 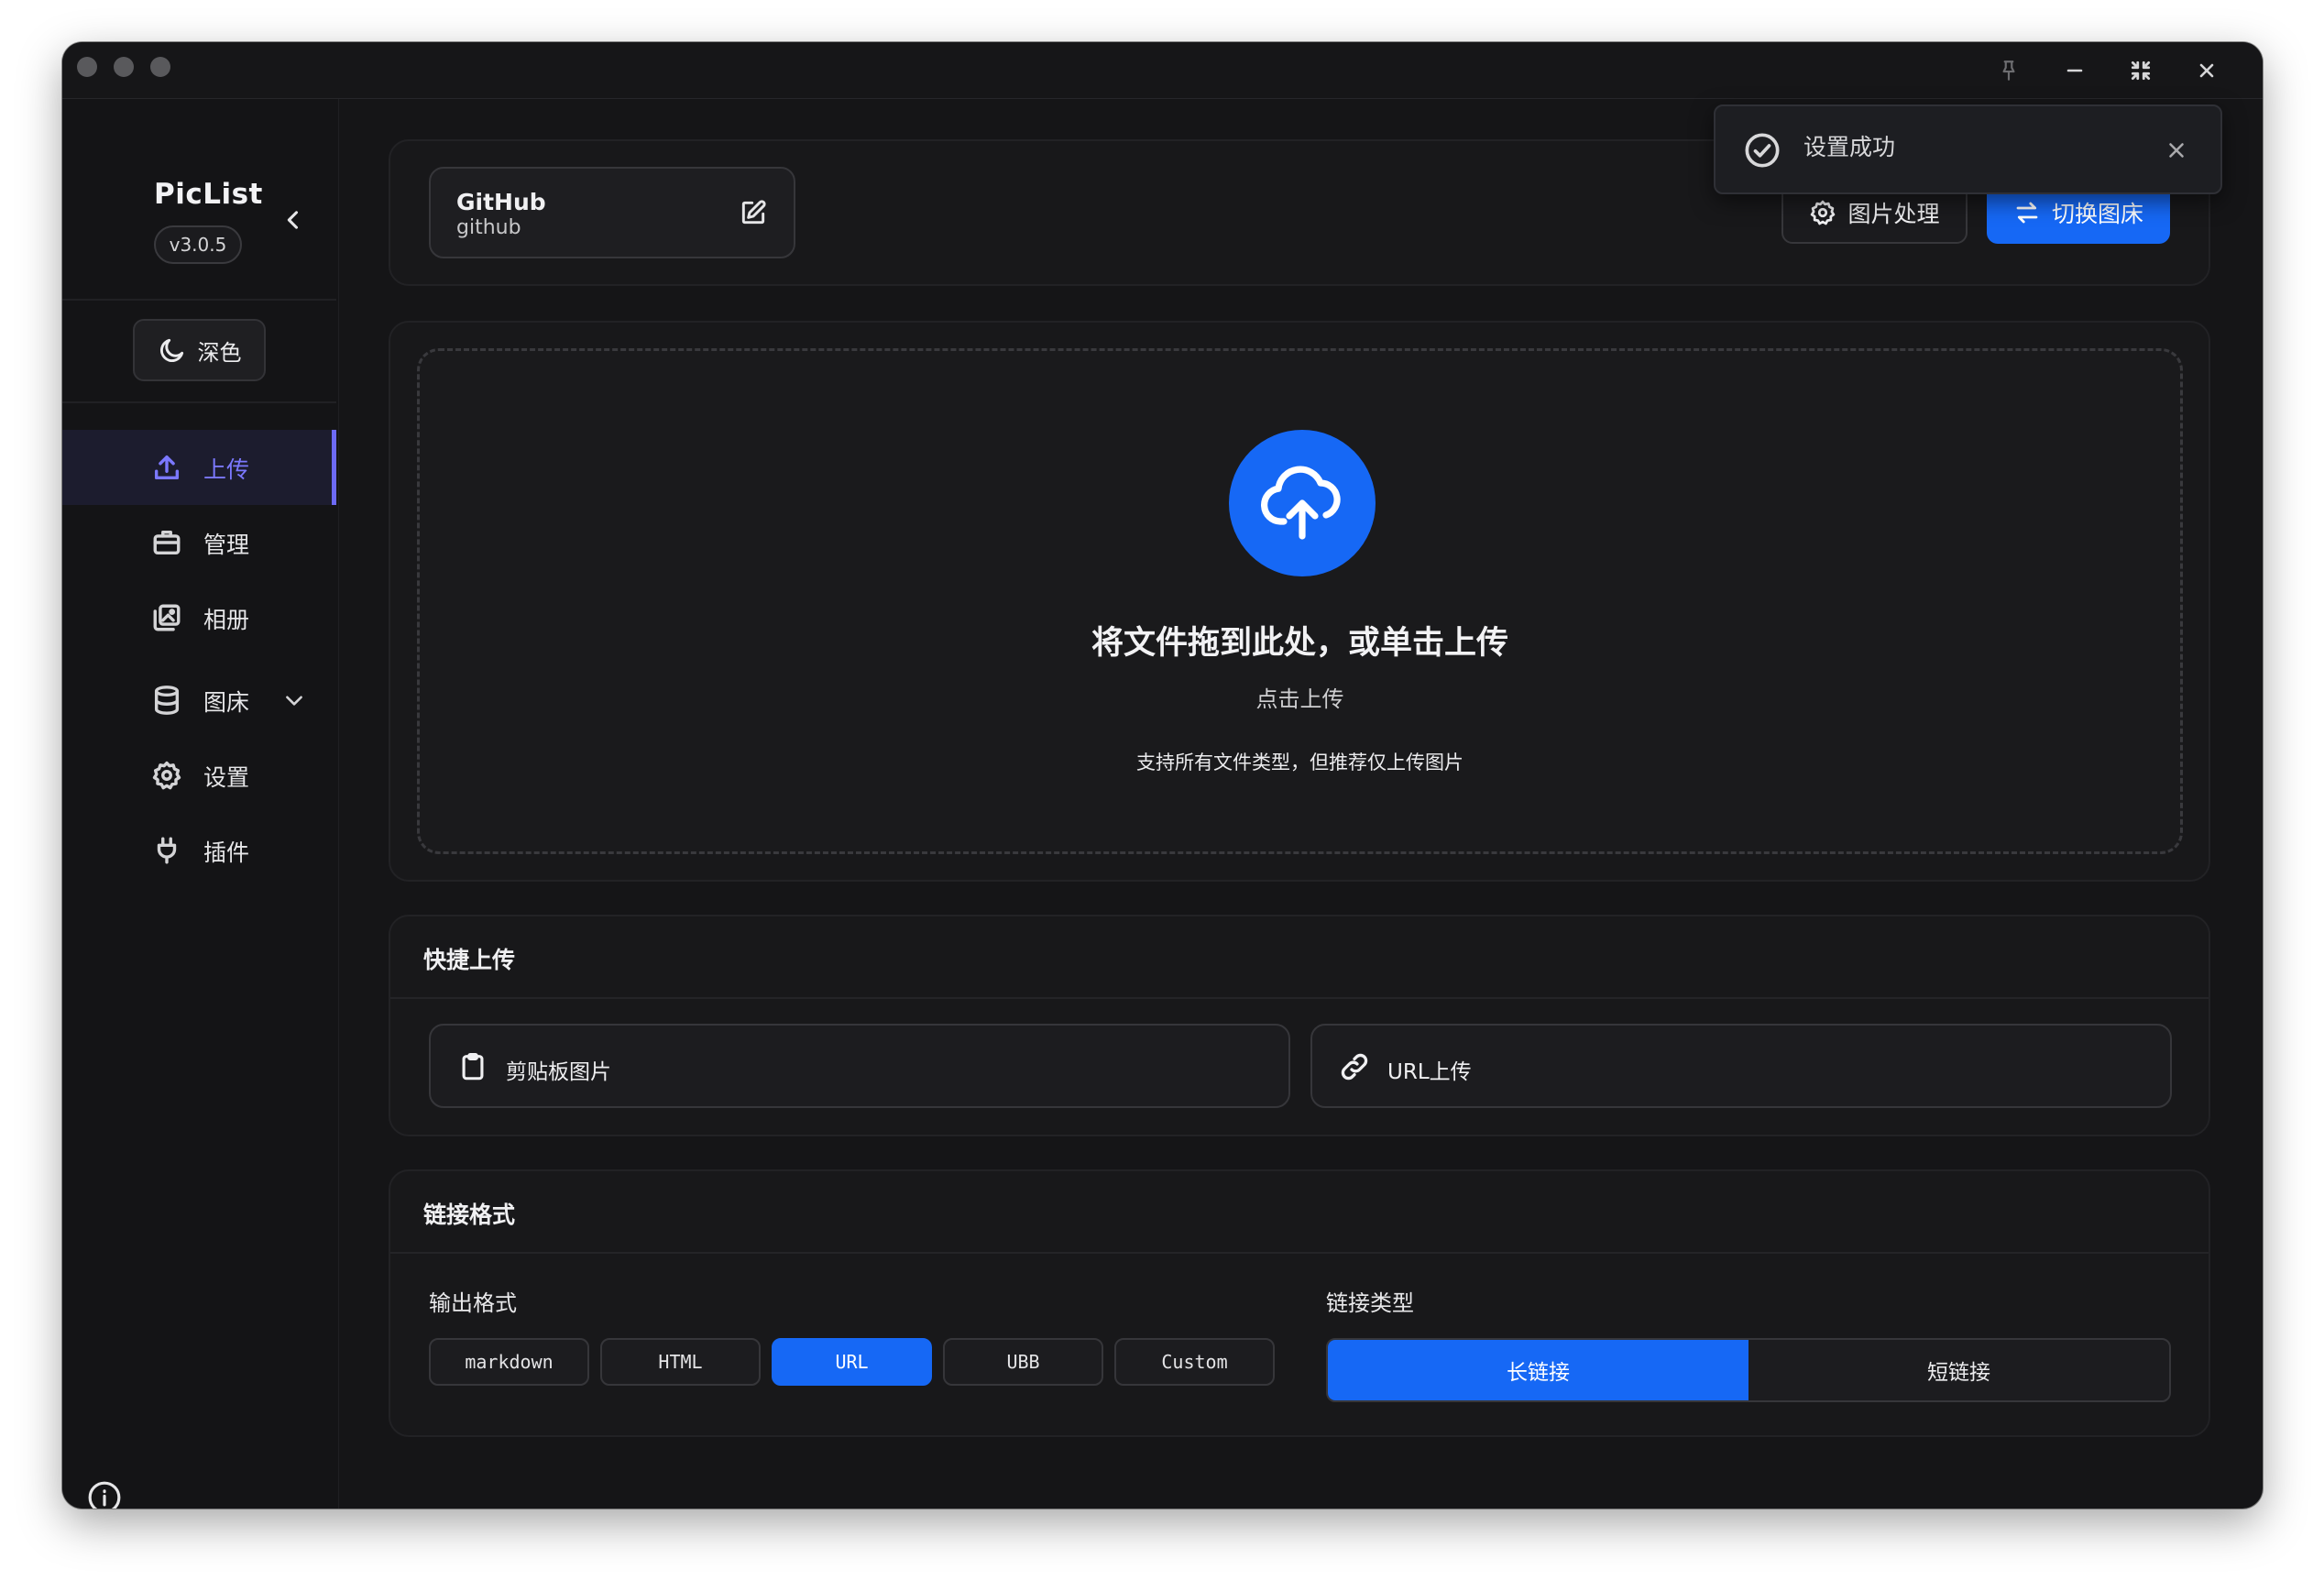 What do you see at coordinates (226, 853) in the screenshot?
I see `sidebar-item-label: 插件` at bounding box center [226, 853].